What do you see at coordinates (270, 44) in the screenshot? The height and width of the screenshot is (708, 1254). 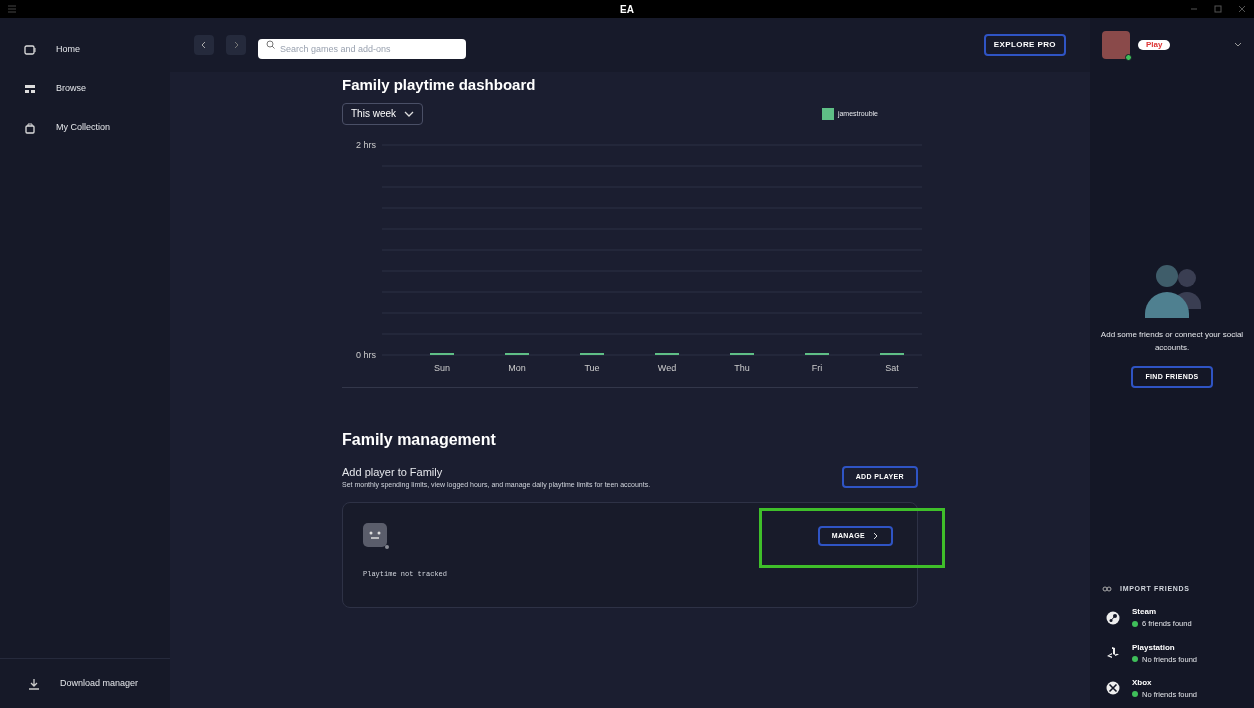 I see `search-icon` at bounding box center [270, 44].